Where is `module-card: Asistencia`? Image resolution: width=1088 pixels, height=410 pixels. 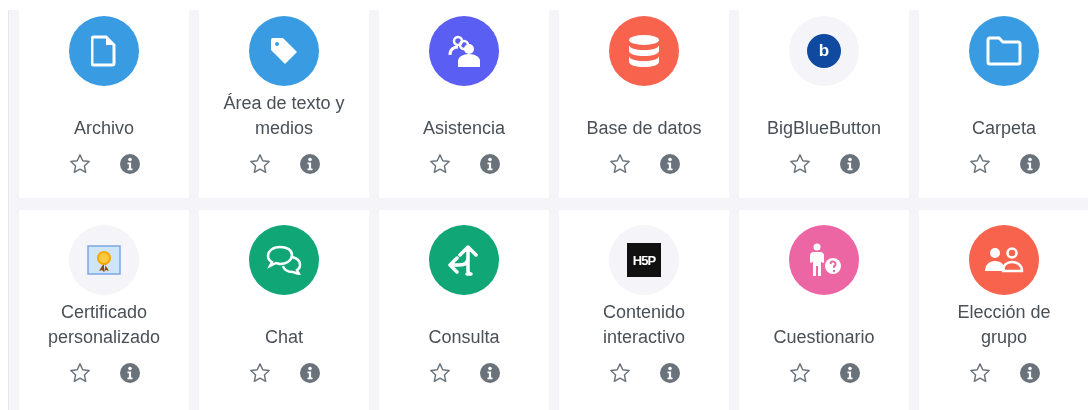 module-card: Asistencia is located at coordinates (464, 104).